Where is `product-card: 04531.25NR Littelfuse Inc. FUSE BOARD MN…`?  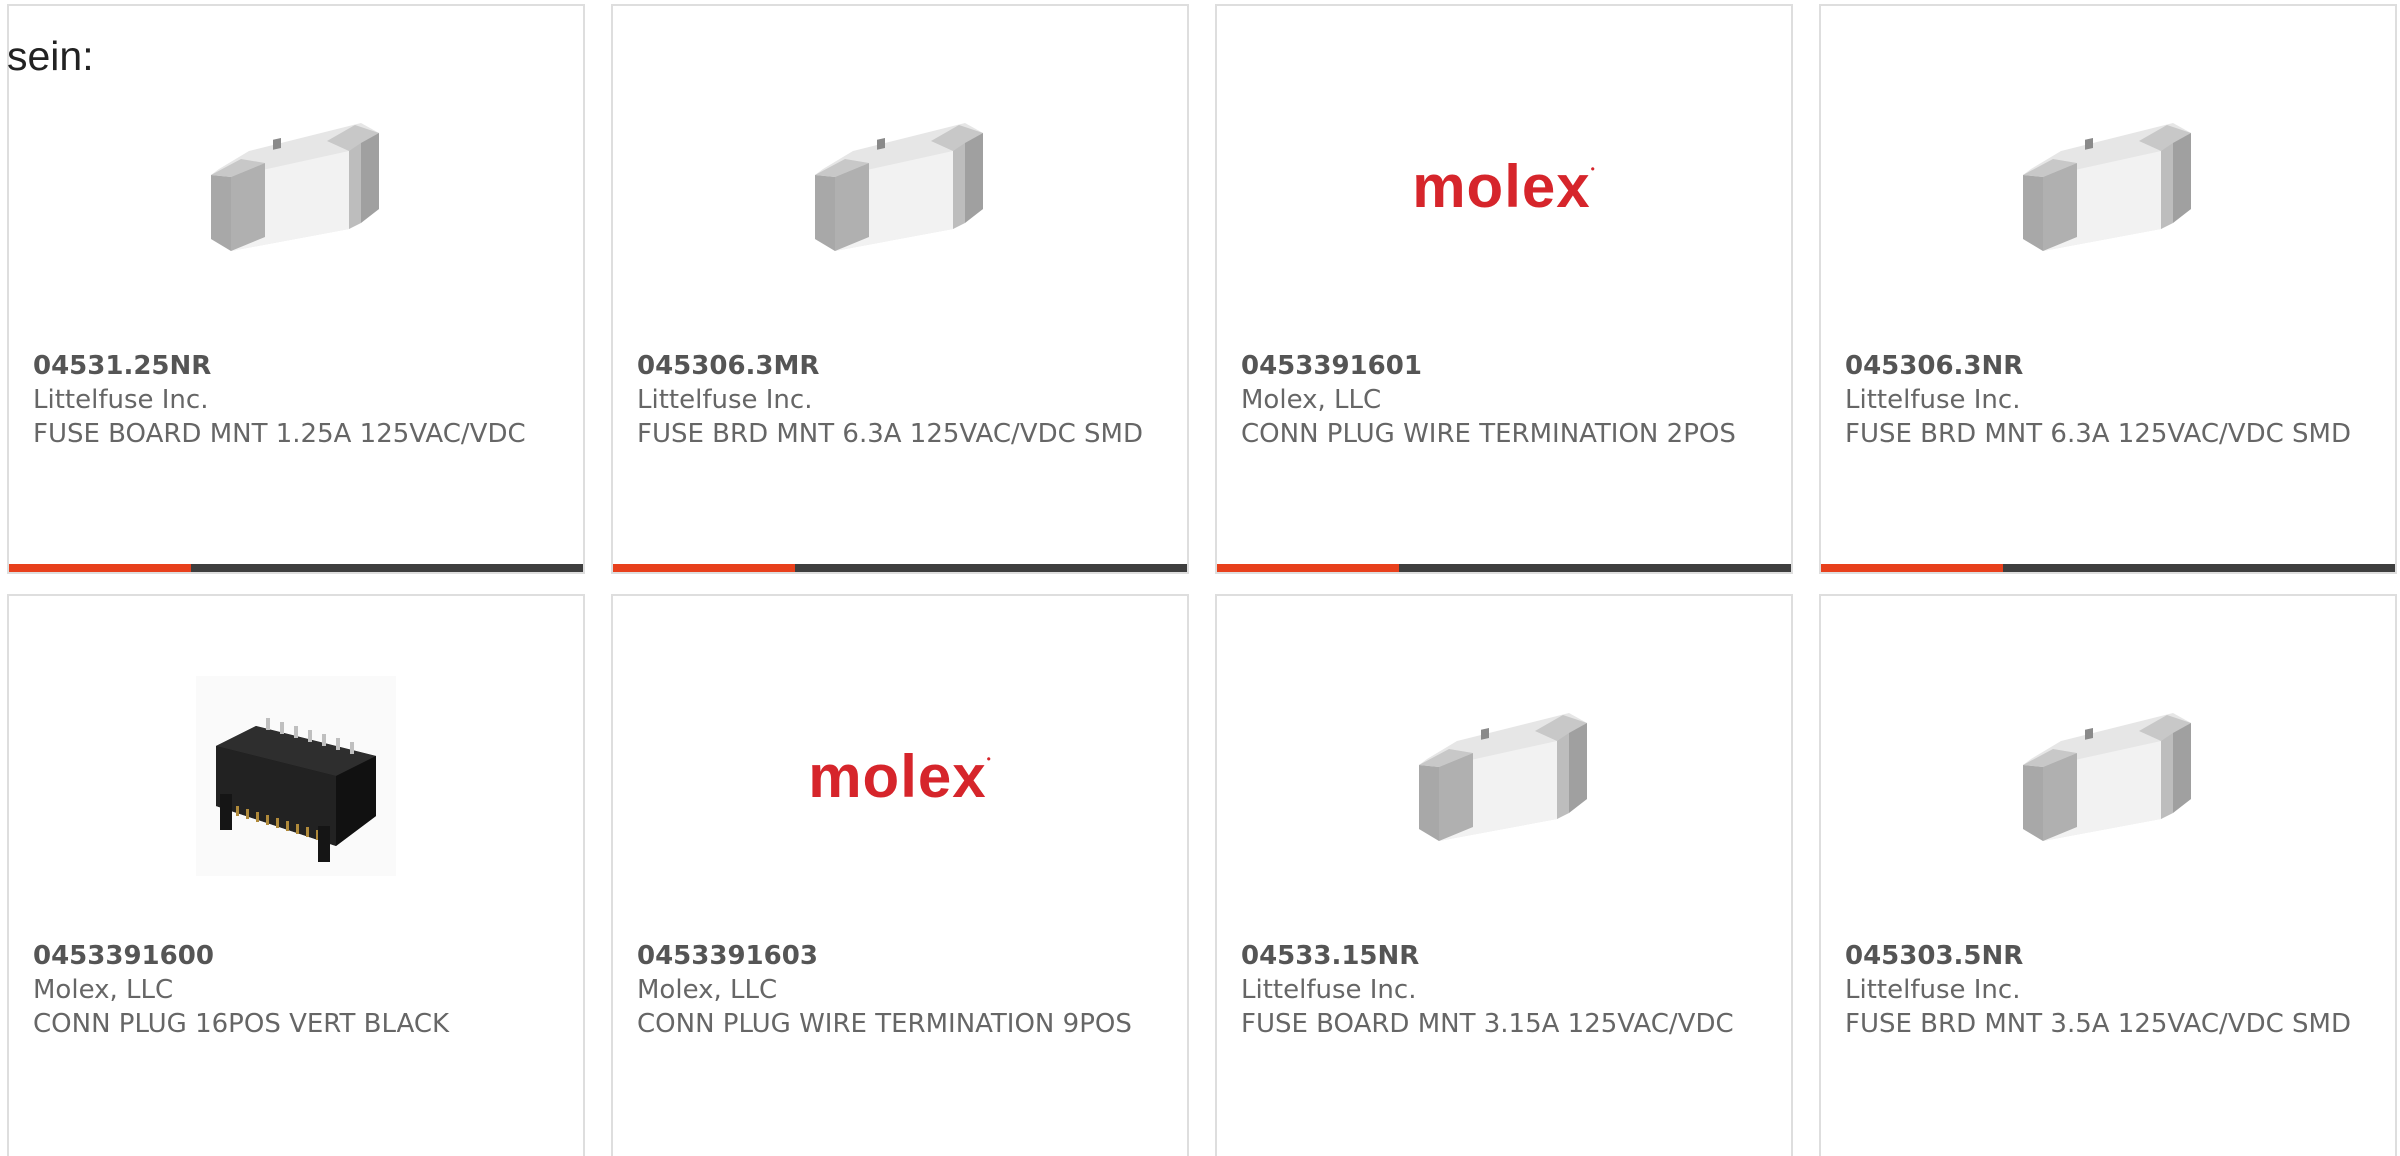 product-card: 04531.25NR Littelfuse Inc. FUSE BOARD MN… is located at coordinates (296, 289).